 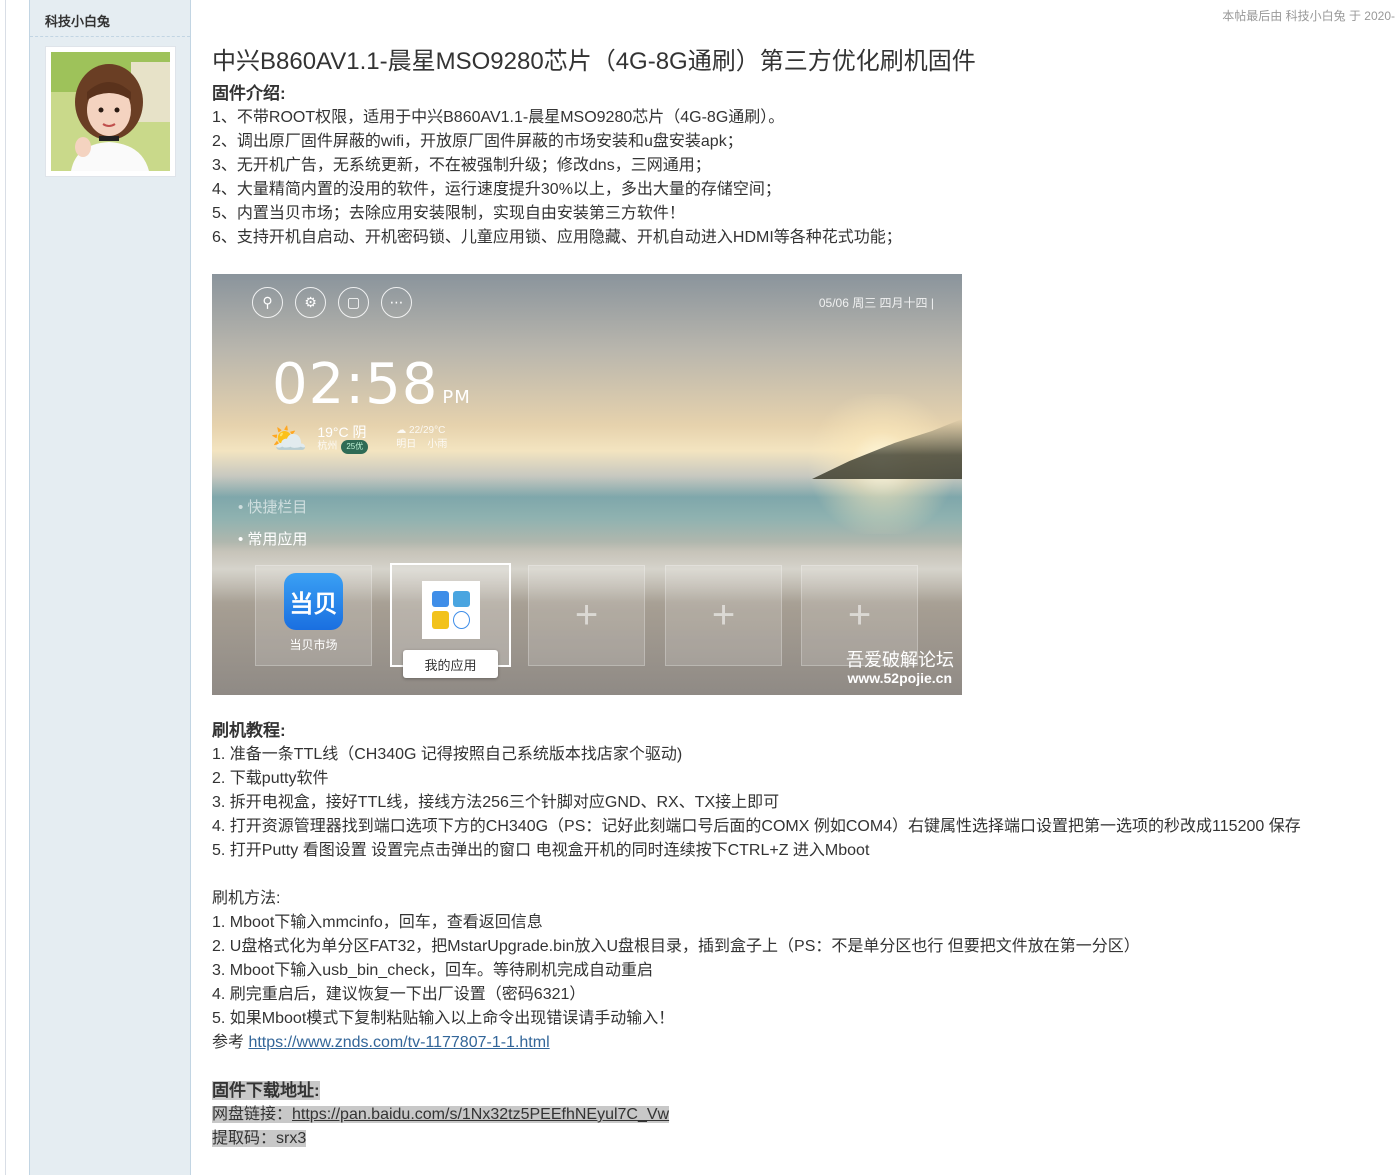 What do you see at coordinates (899, 678) in the screenshot?
I see `watermark-url: www.52pojie.cn` at bounding box center [899, 678].